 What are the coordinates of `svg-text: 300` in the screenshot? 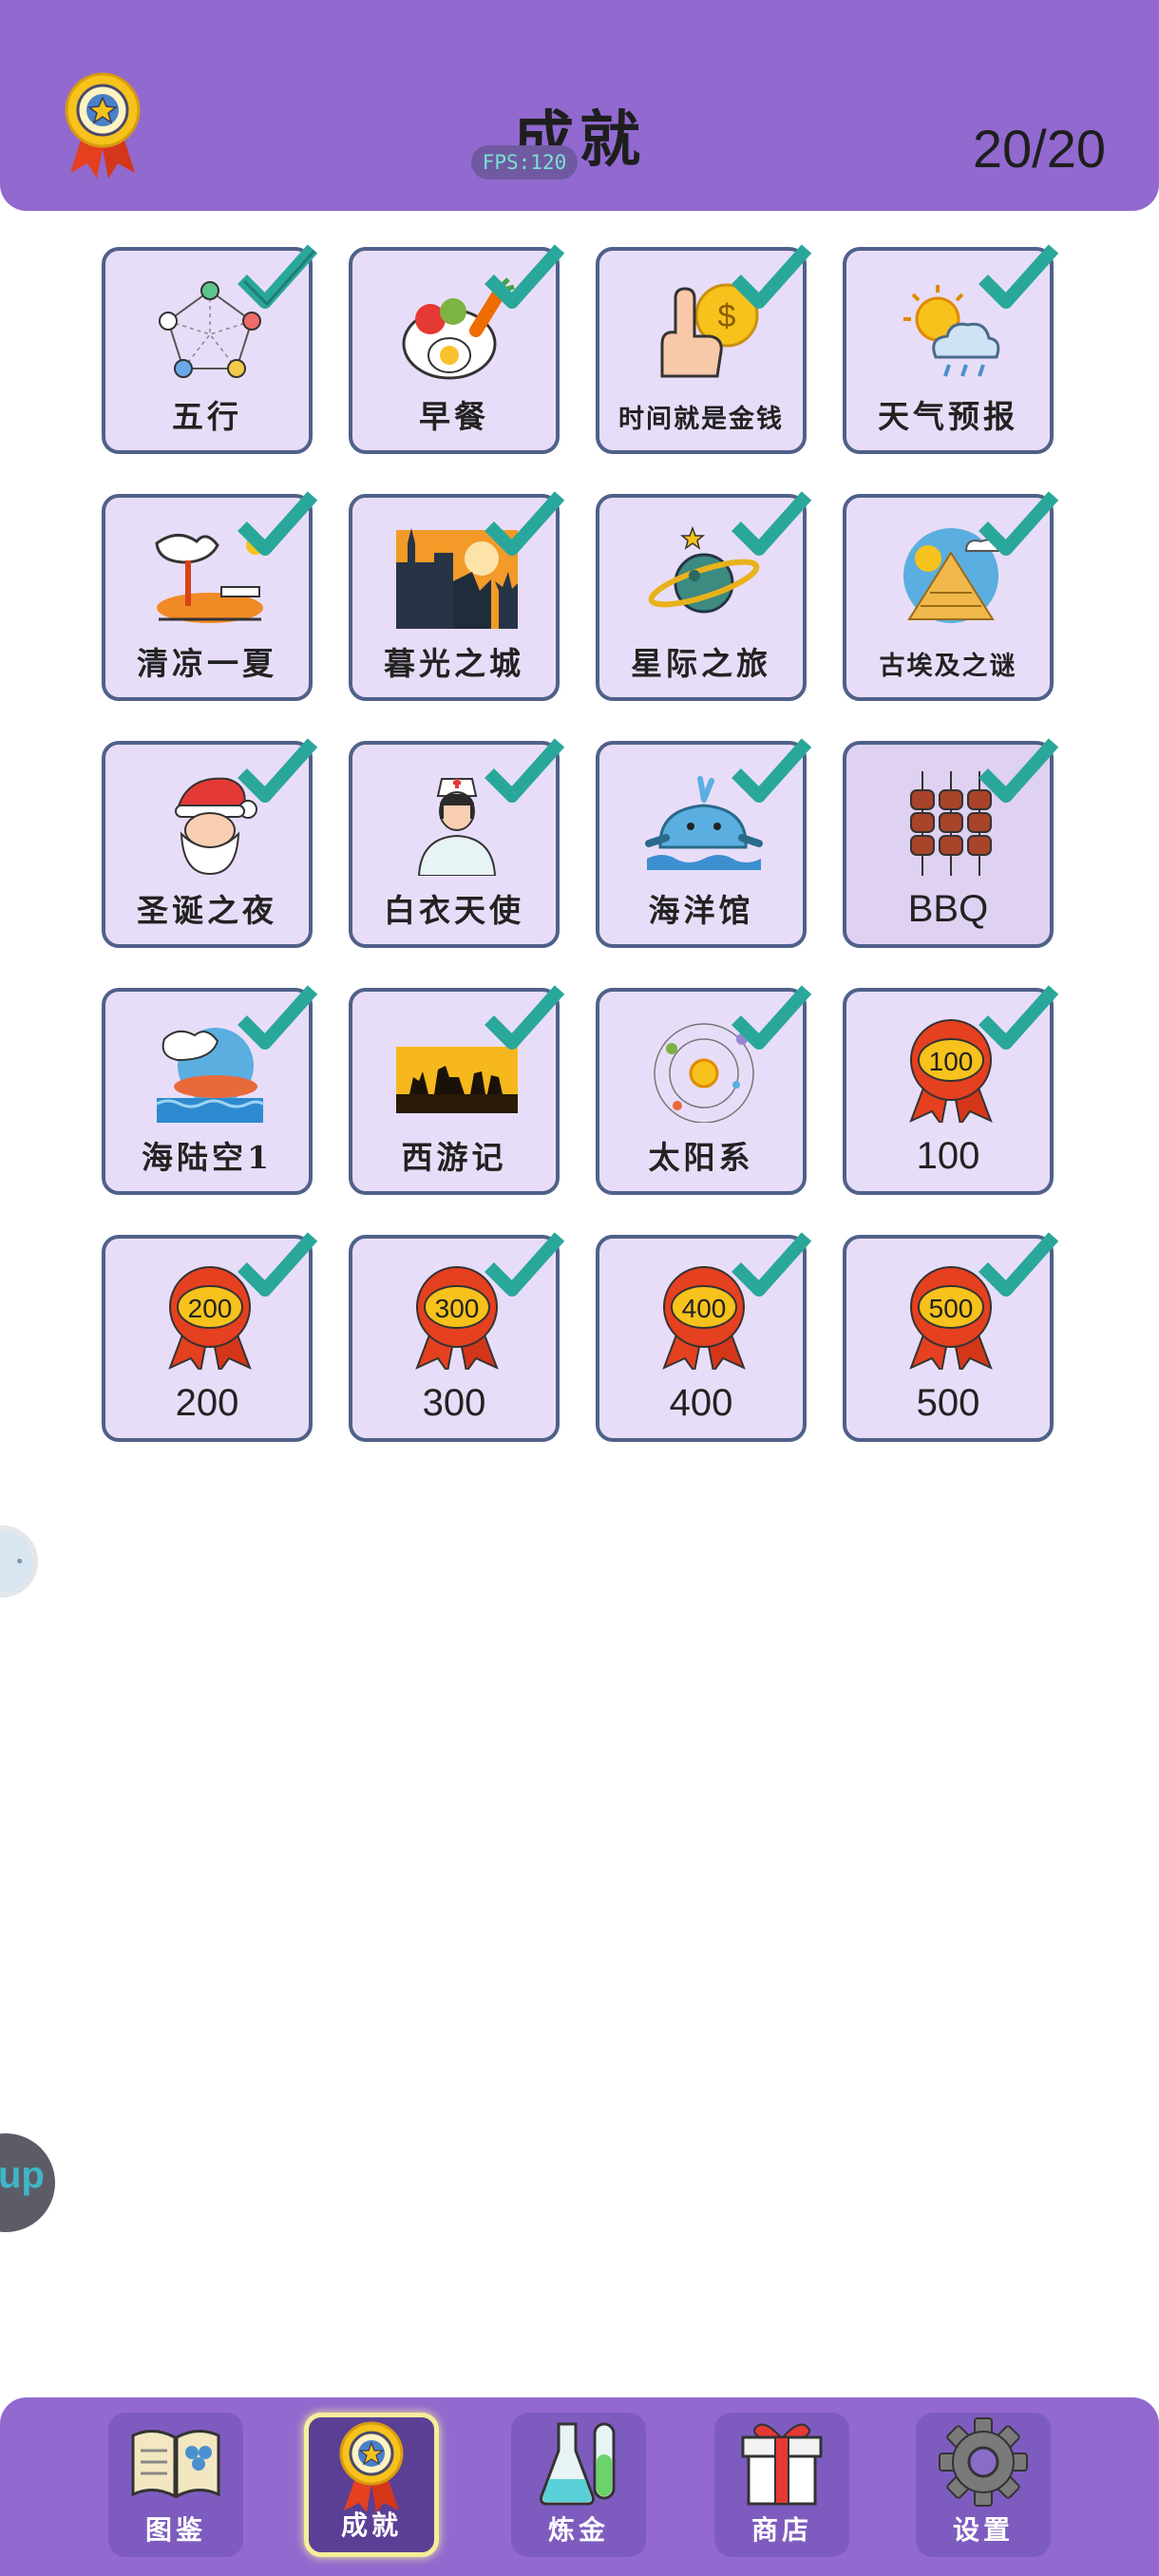 It's located at (457, 1308).